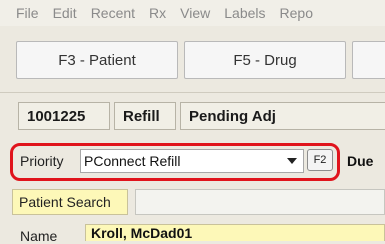 The height and width of the screenshot is (244, 385). I want to click on menu-reports: Repo, so click(296, 13).